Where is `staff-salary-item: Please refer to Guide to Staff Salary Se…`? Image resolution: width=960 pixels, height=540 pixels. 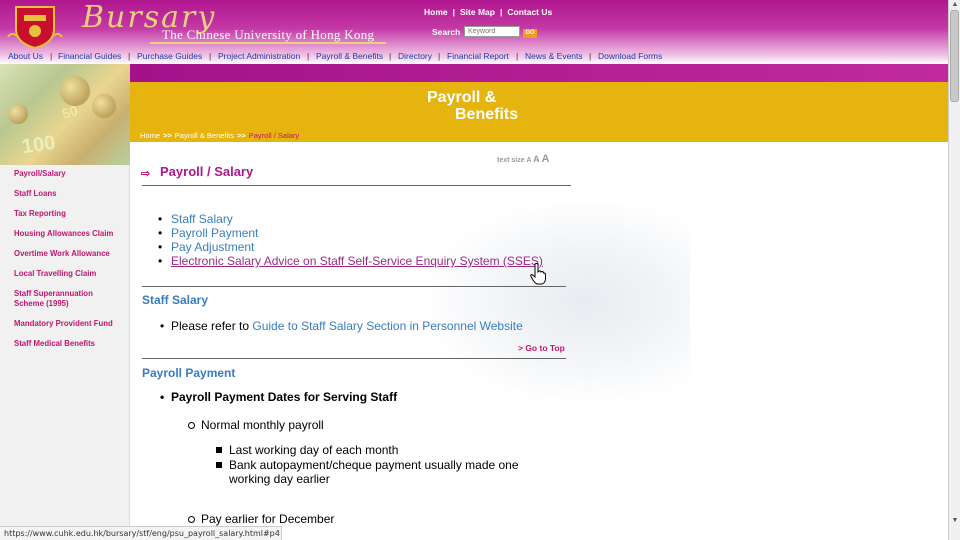 staff-salary-item: Please refer to Guide to Staff Salary Se… is located at coordinates (341, 326).